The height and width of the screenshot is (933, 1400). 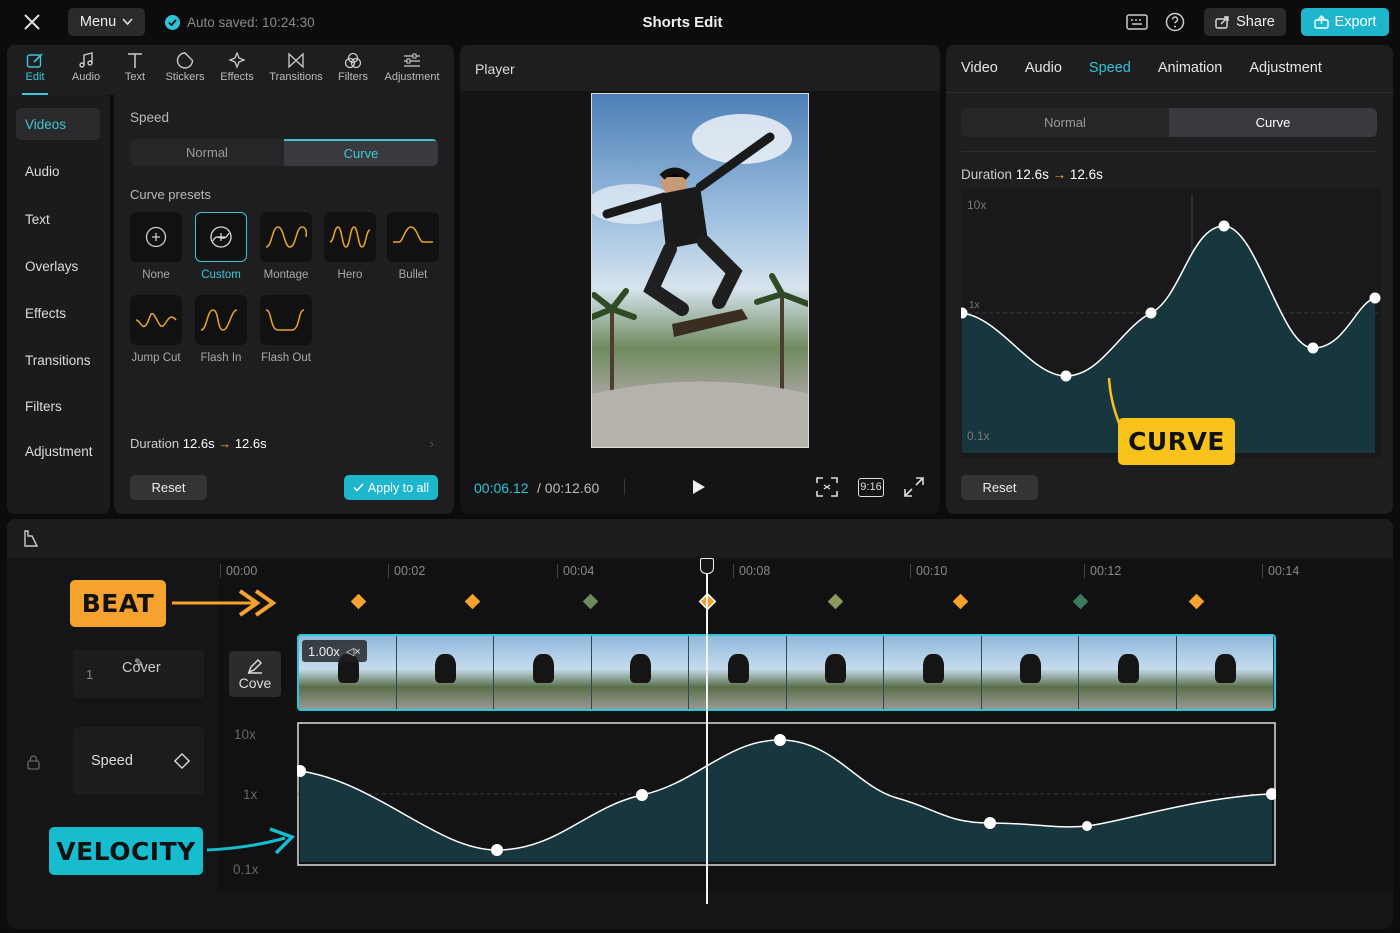 What do you see at coordinates (43, 406) in the screenshot?
I see `sidebar-item-filters: Filters` at bounding box center [43, 406].